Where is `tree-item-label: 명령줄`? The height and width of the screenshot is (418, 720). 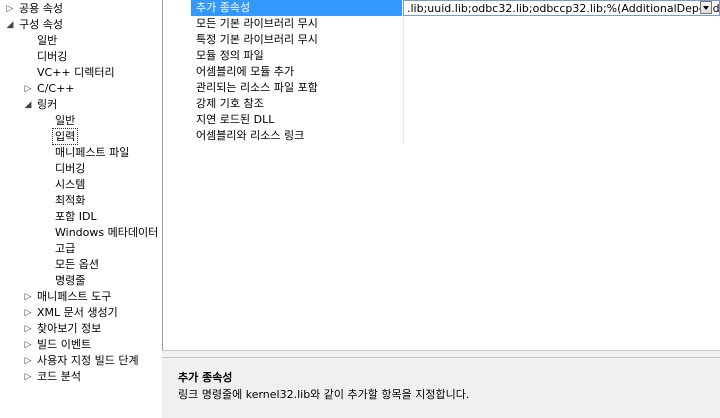
tree-item-label: 명령줄 is located at coordinates (70, 280).